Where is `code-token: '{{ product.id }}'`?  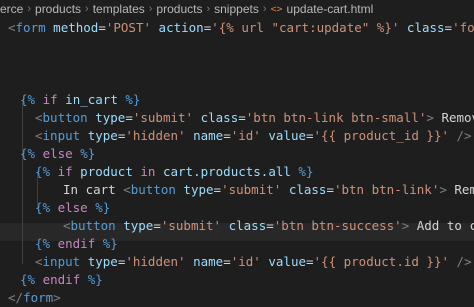 code-token: '{{ product.id }}' is located at coordinates (381, 261).